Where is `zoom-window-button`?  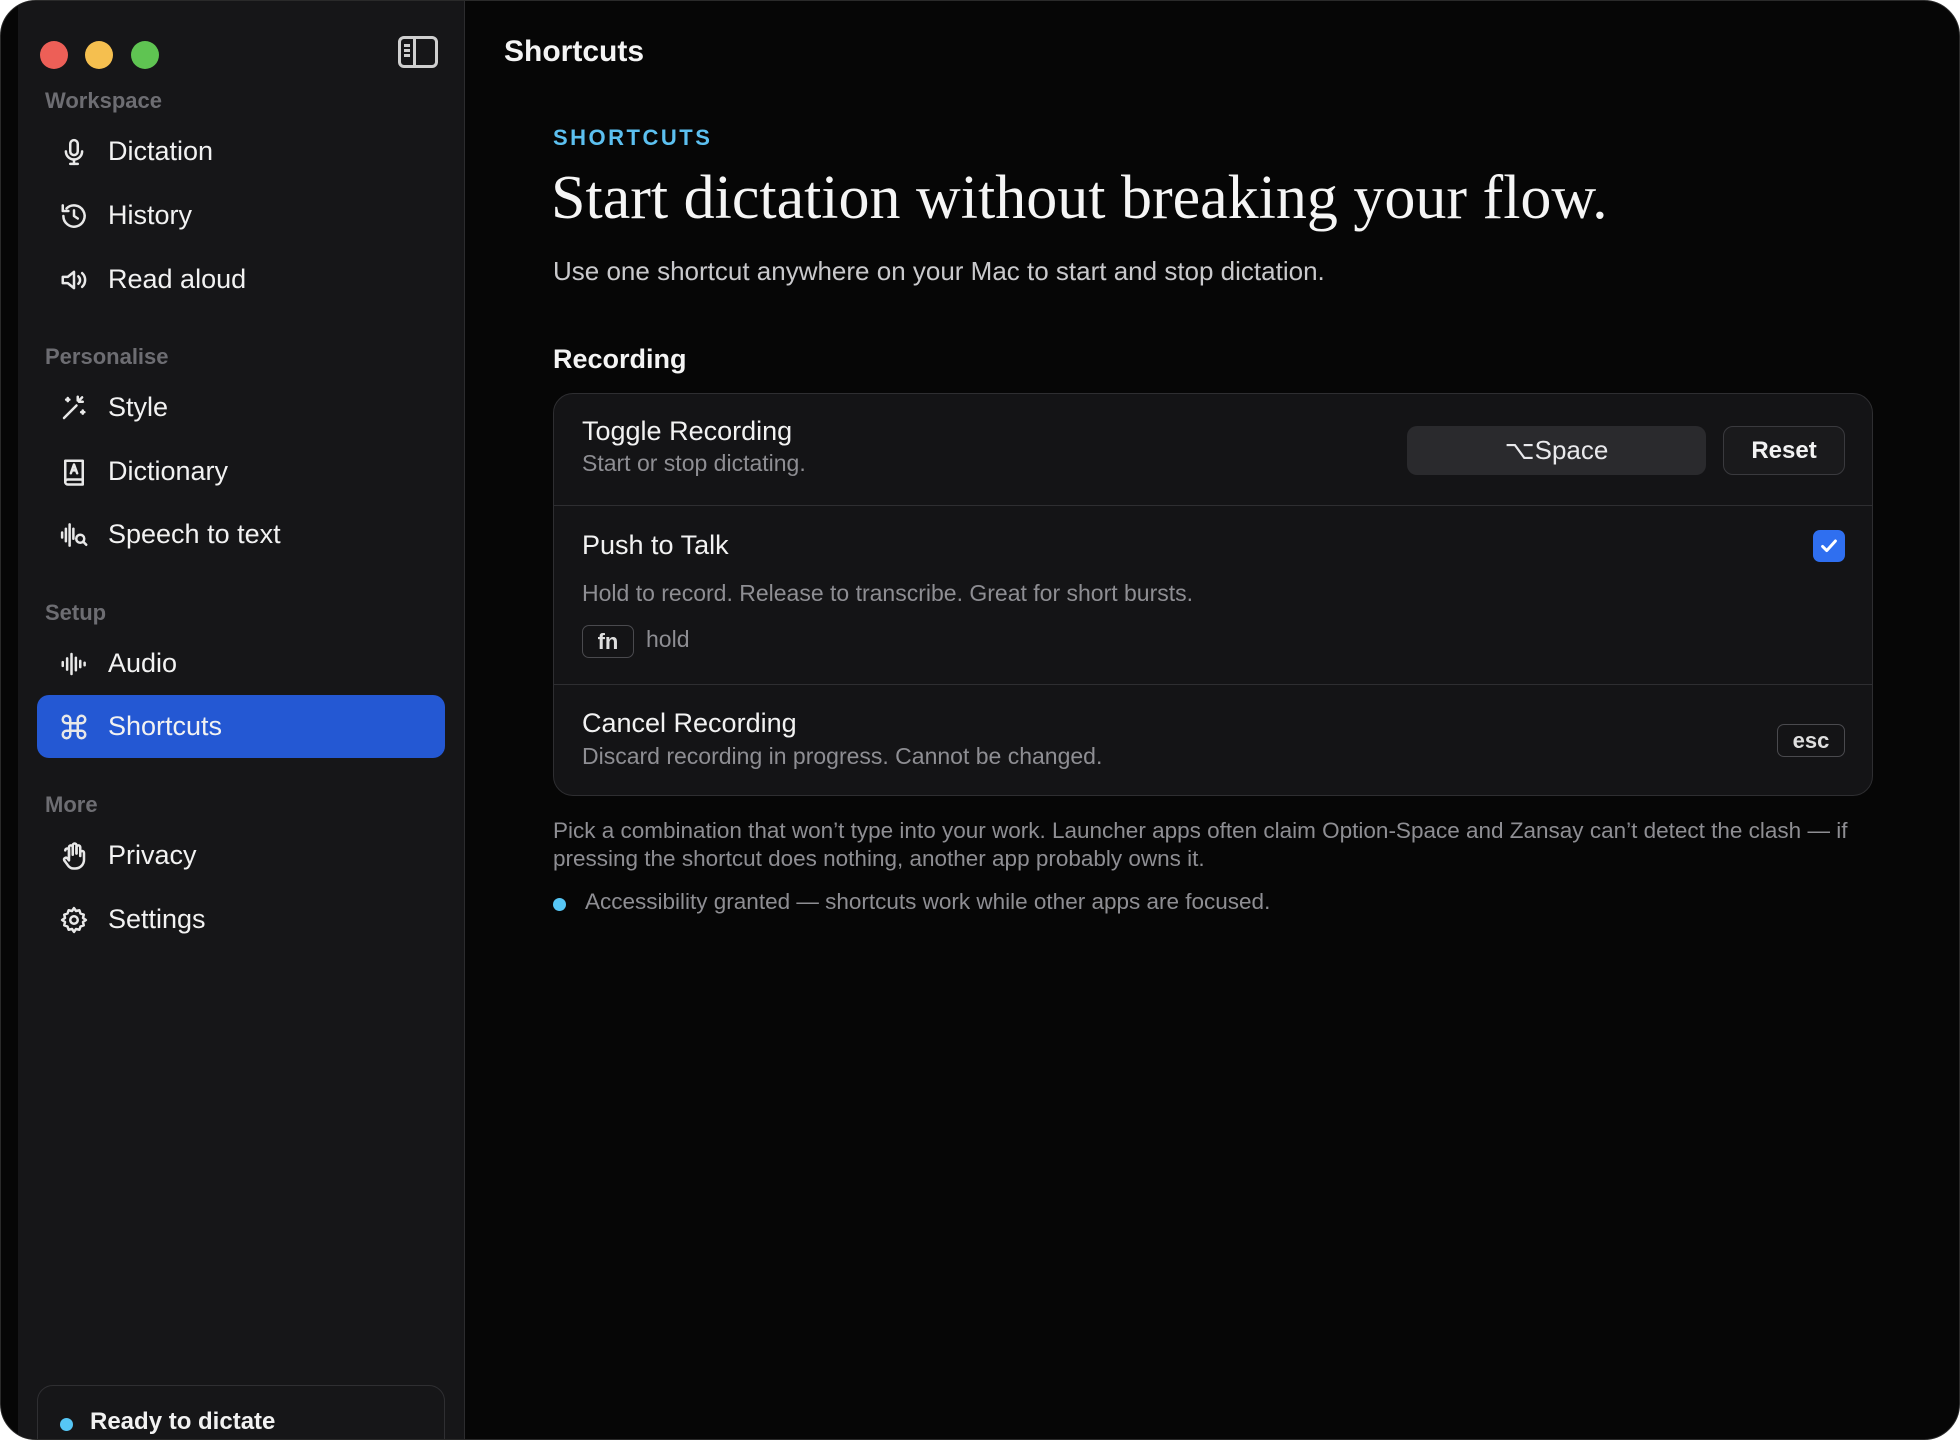 zoom-window-button is located at coordinates (145, 55).